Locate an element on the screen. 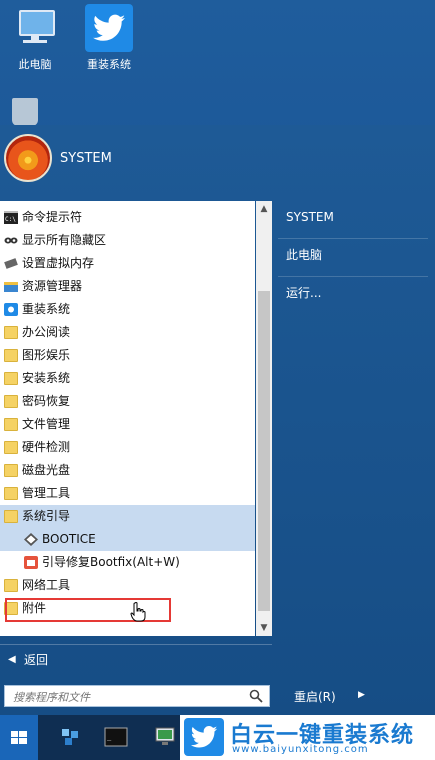 The width and height of the screenshot is (435, 760). program-folder-network: 网络工具 is located at coordinates (127, 585).